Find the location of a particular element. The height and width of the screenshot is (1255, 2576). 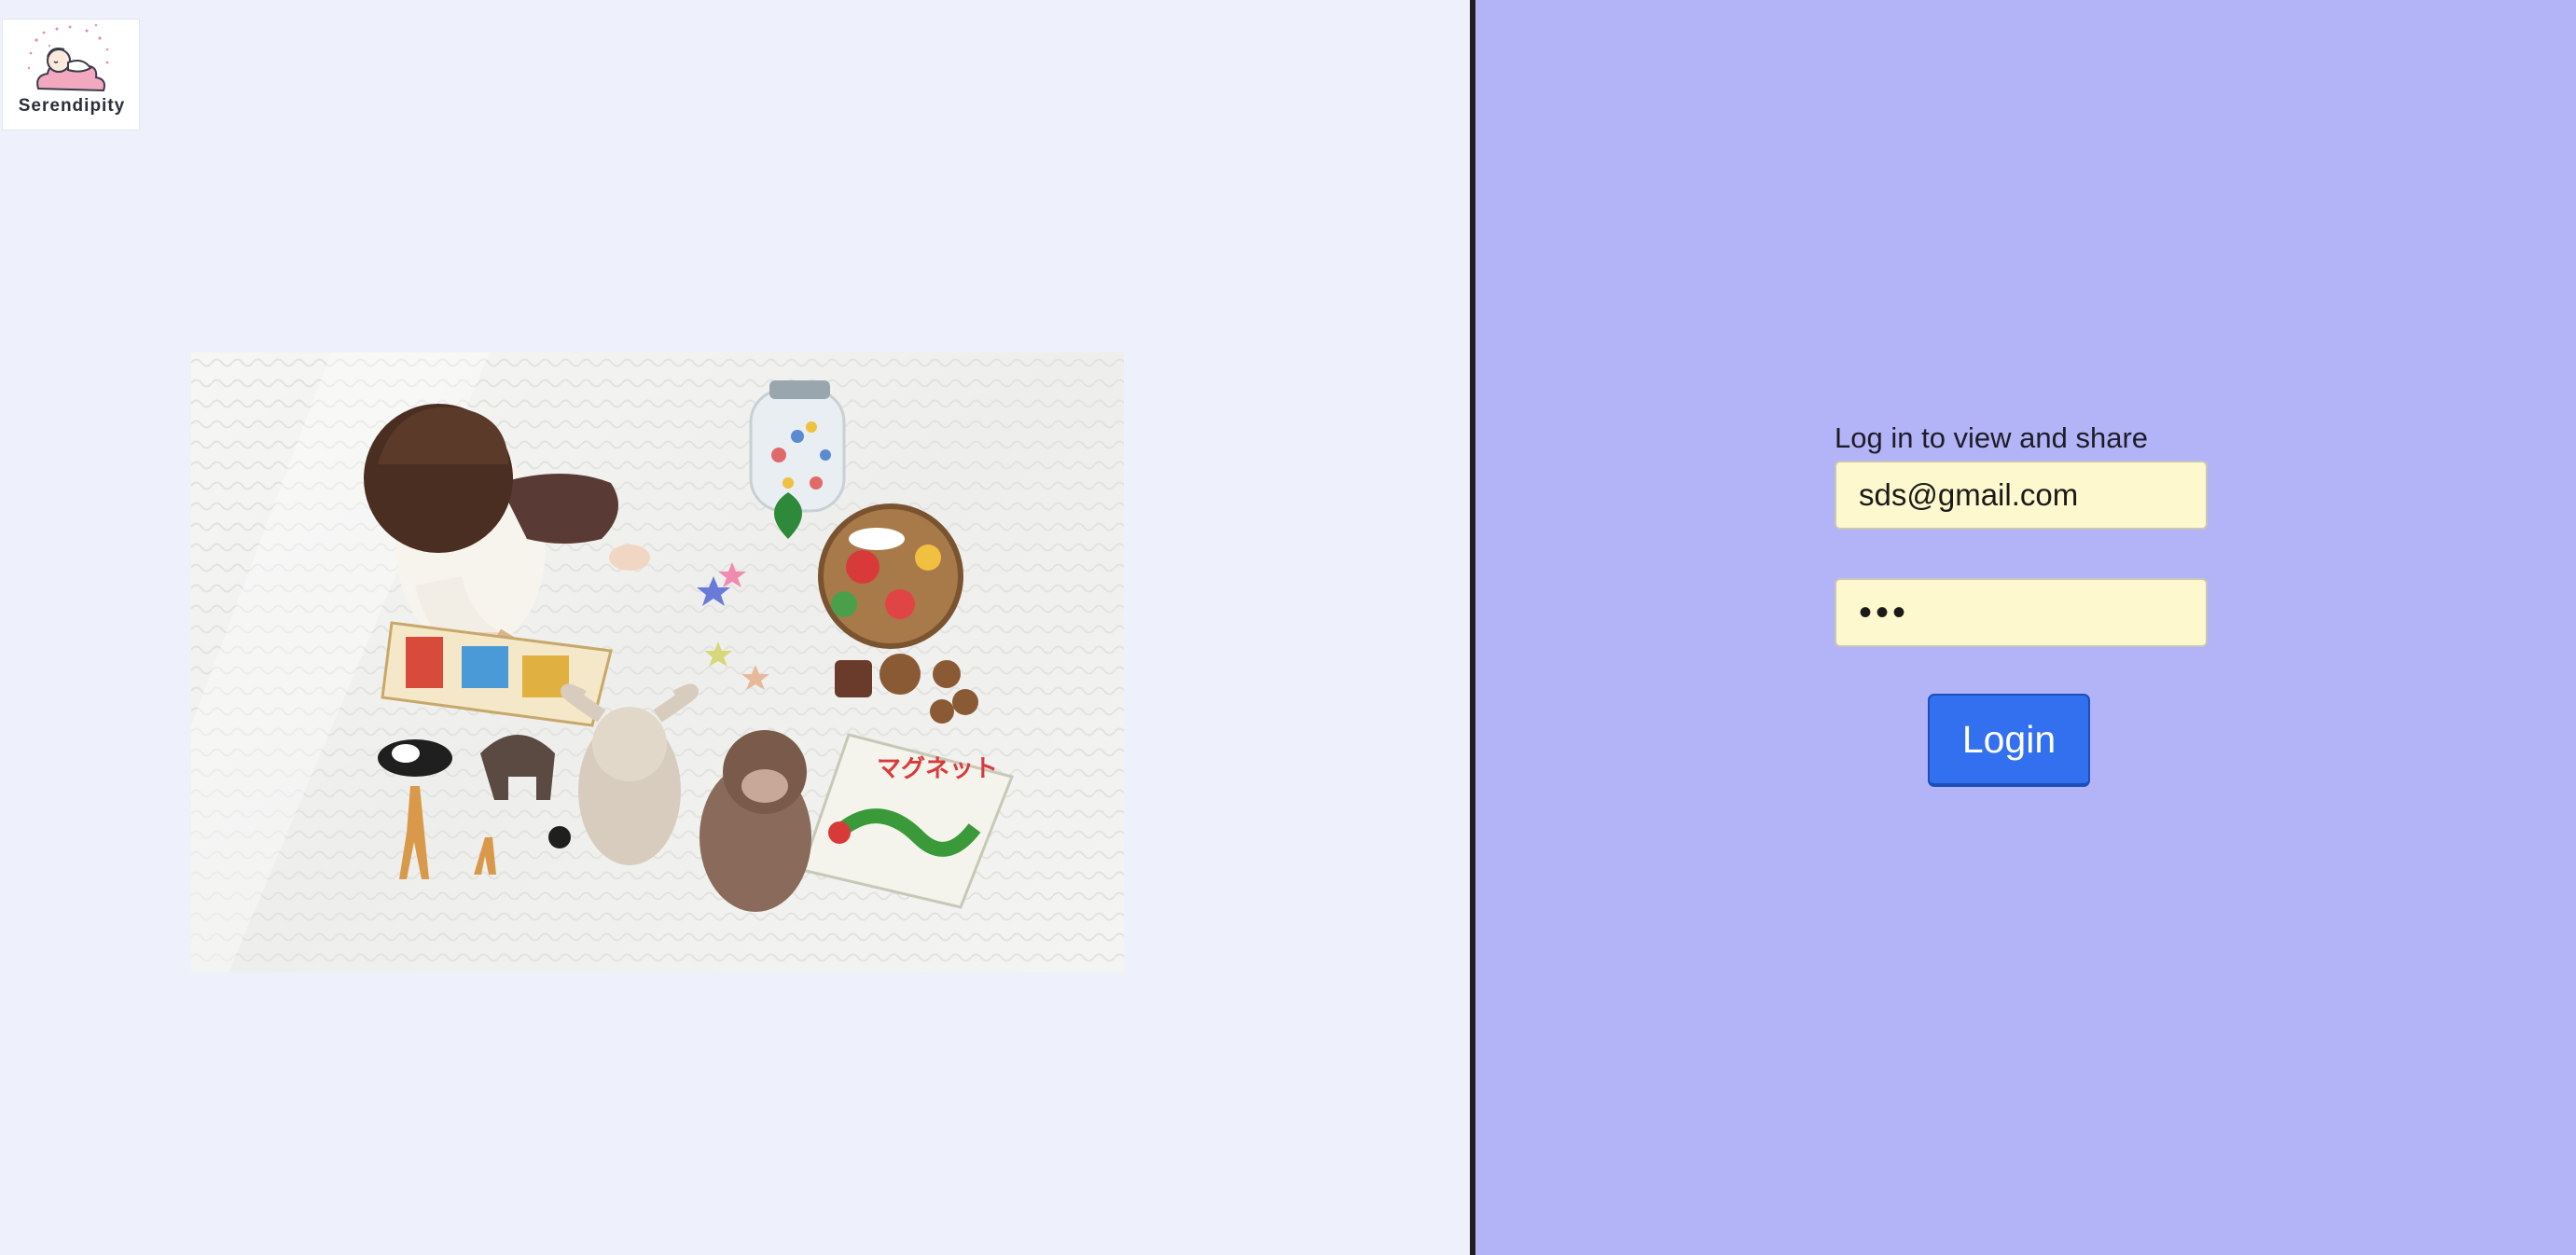

login-form: Log in to view and share Login is located at coordinates (2021, 603).